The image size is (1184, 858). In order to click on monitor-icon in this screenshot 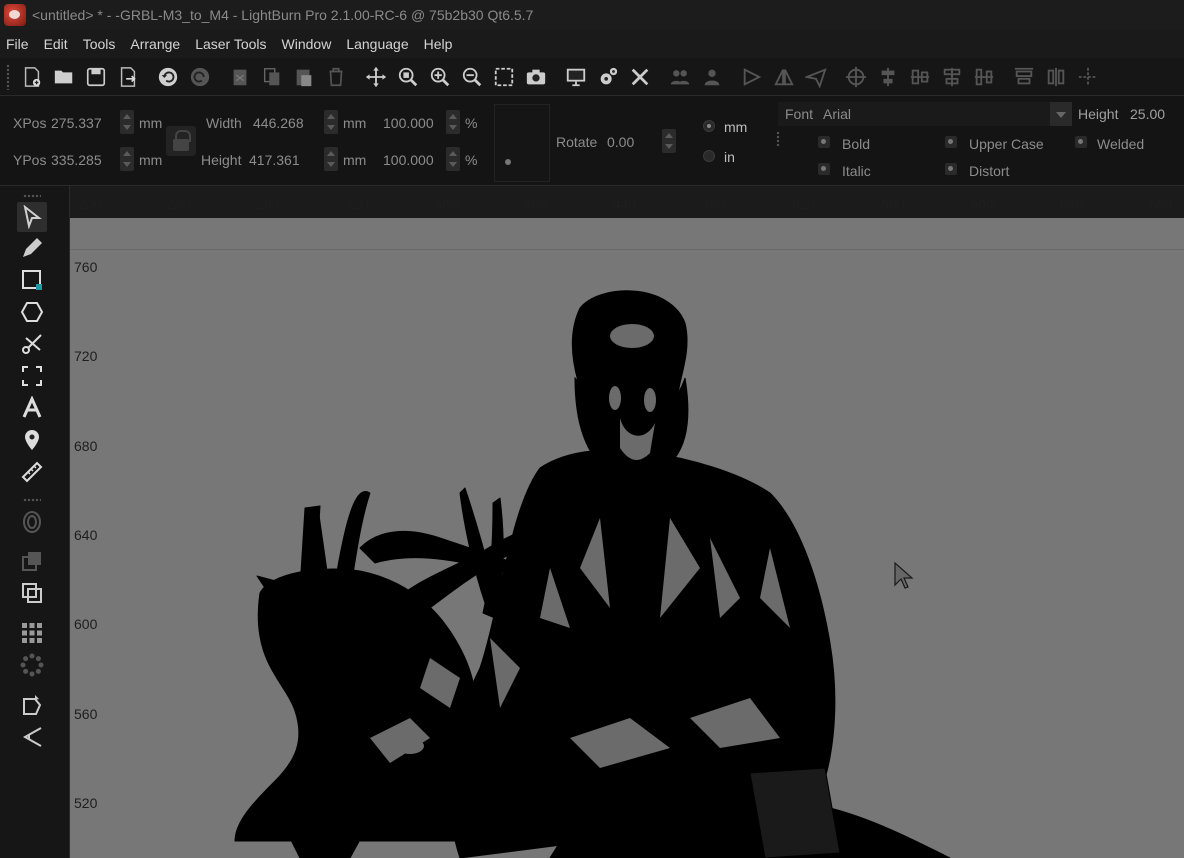, I will do `click(576, 77)`.